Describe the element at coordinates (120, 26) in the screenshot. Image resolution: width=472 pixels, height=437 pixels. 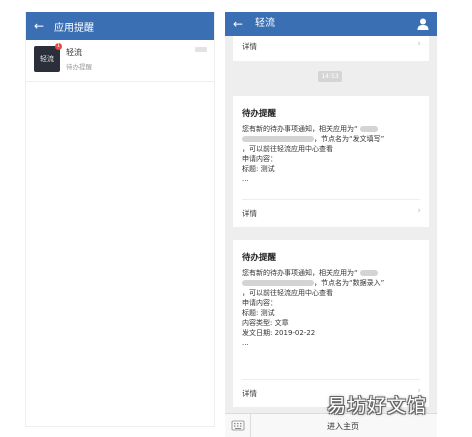
I see `left-header-bar: ← 应用提醒` at that location.